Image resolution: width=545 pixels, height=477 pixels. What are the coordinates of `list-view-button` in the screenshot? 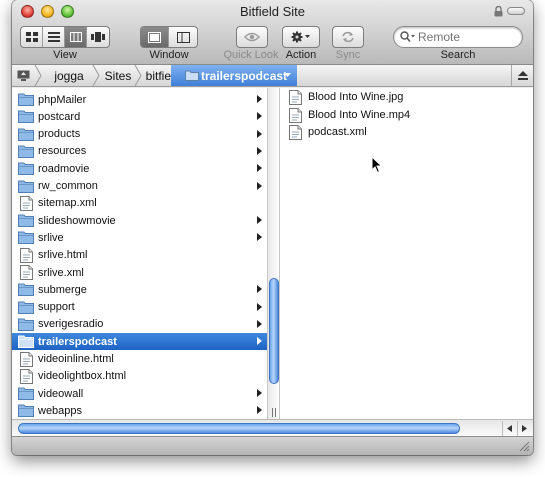 It's located at (54, 37).